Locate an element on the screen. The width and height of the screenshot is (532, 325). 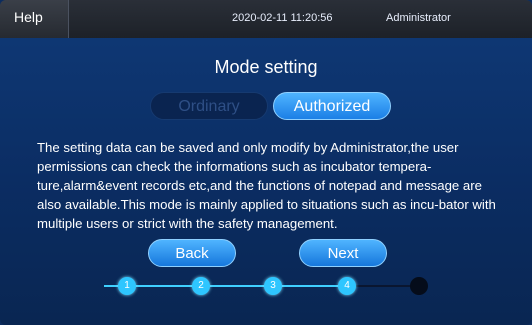
current-user: Administrator is located at coordinates (418, 18).